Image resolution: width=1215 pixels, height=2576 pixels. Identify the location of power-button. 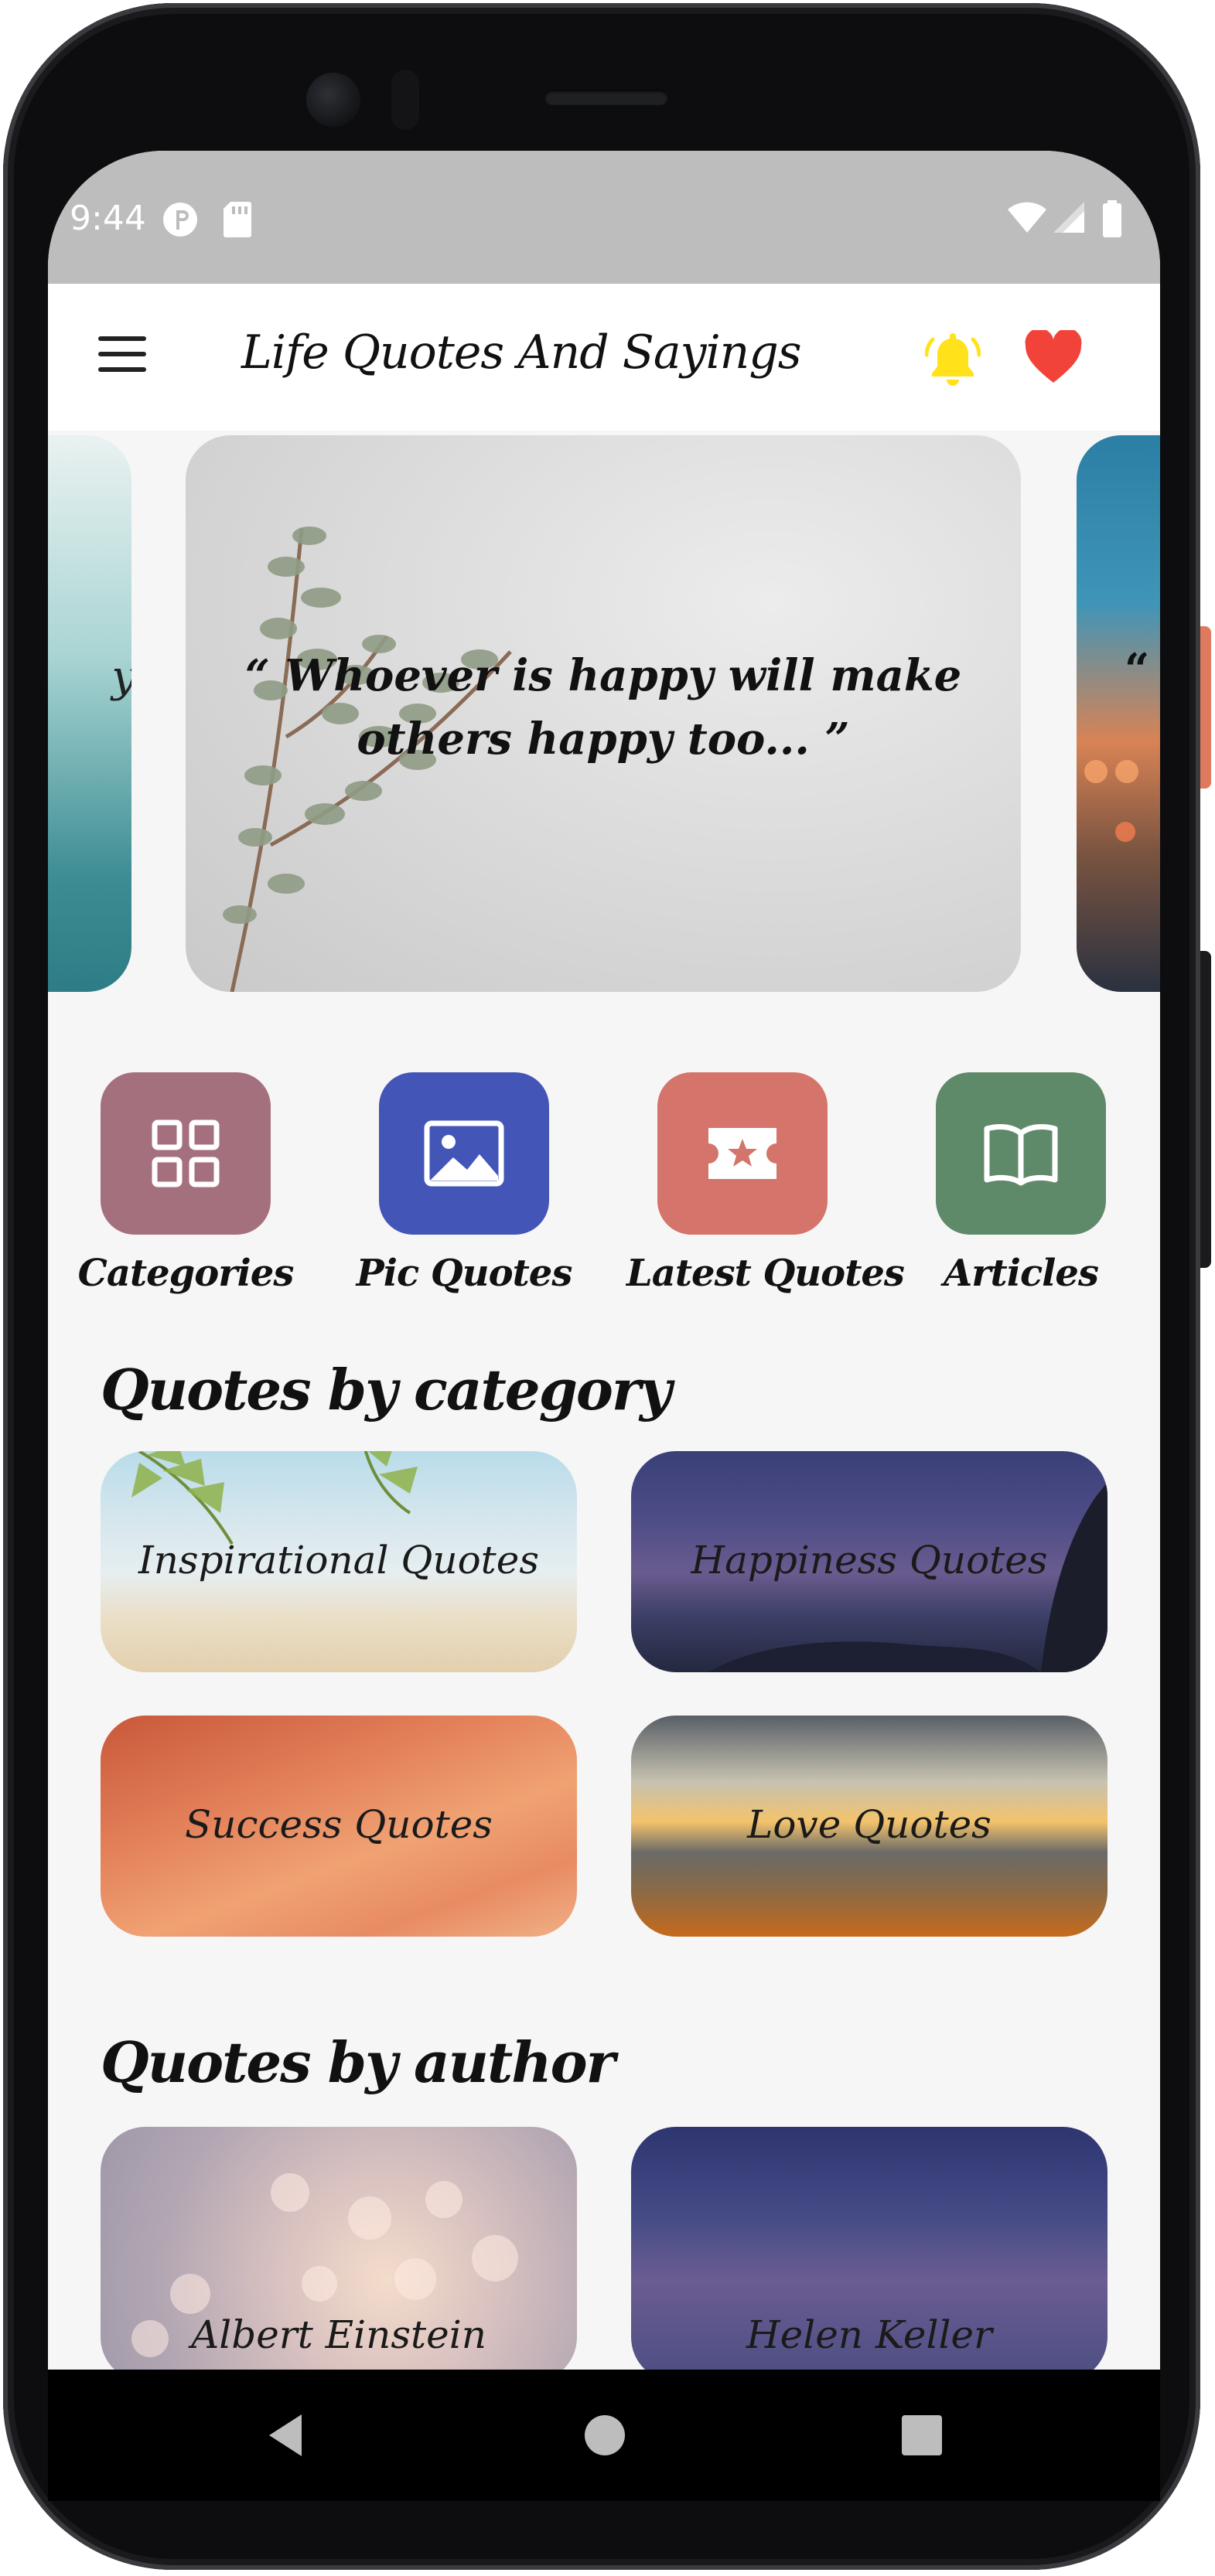
(1205, 707).